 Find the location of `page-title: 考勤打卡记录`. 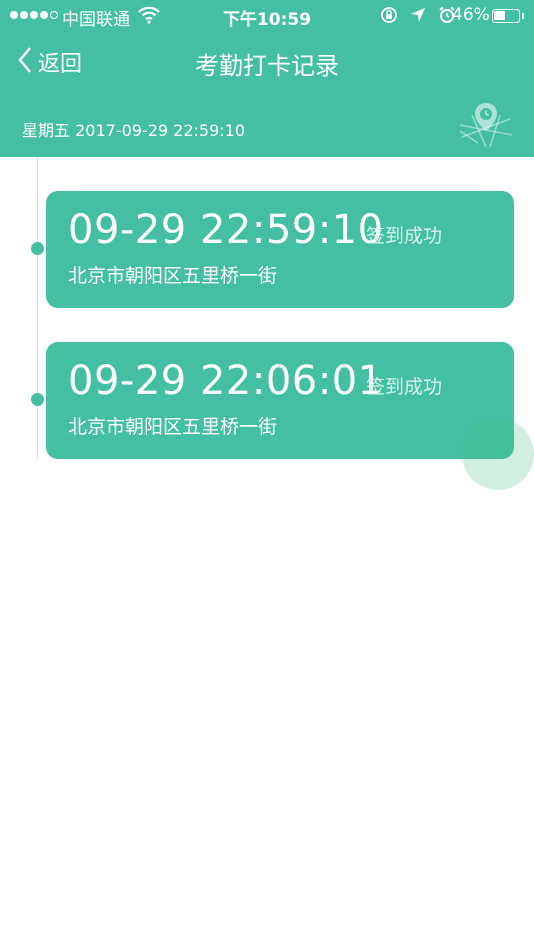

page-title: 考勤打卡记录 is located at coordinates (267, 66).